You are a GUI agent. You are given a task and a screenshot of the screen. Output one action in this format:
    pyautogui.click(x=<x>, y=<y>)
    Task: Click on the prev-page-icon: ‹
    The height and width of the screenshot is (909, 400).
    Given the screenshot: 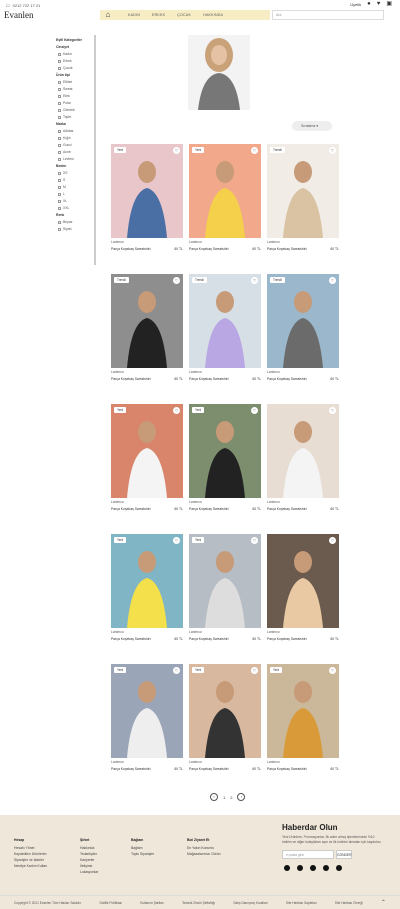 What is the action you would take?
    pyautogui.click(x=214, y=797)
    